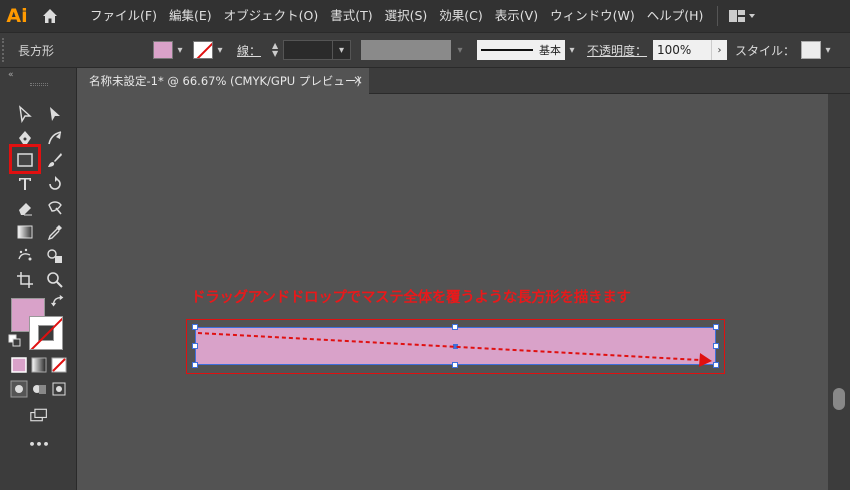  What do you see at coordinates (17, 16) in the screenshot?
I see `illustrator-logo: Ai` at bounding box center [17, 16].